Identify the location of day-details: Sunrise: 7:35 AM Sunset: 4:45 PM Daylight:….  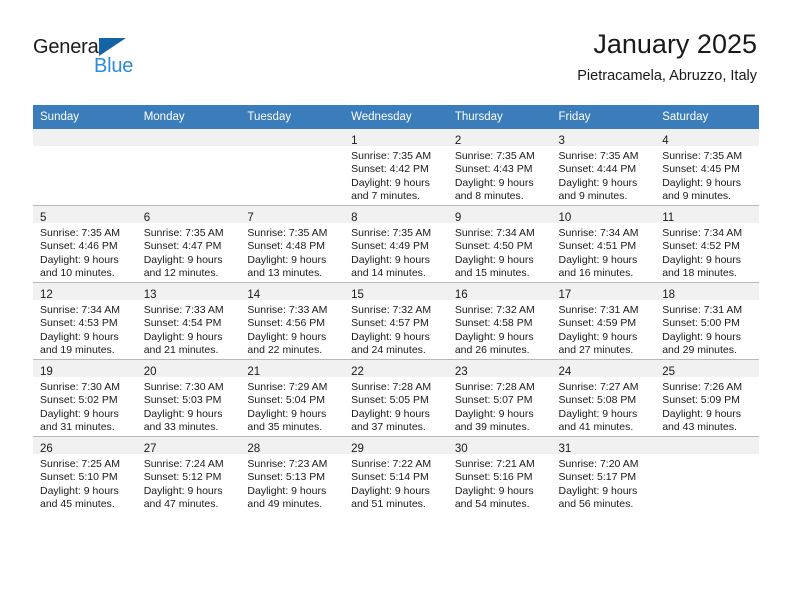
(707, 175).